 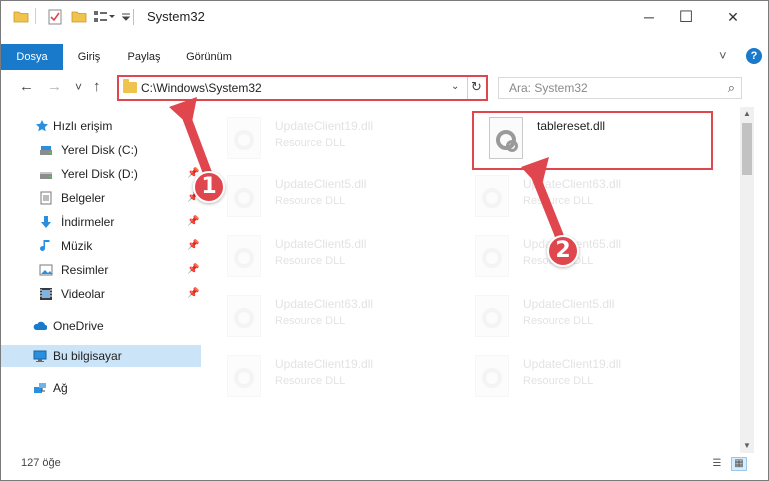 What do you see at coordinates (97, 86) in the screenshot?
I see `up-button: ↑` at bounding box center [97, 86].